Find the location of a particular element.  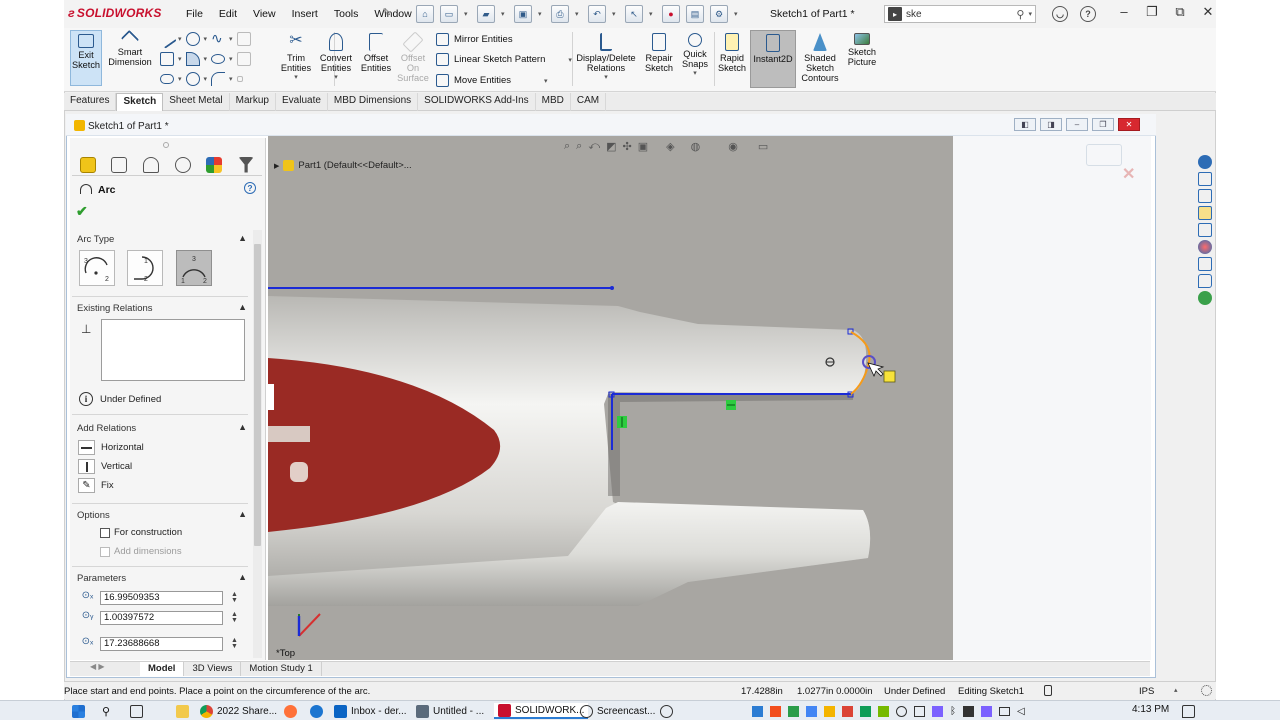

solidworks-resources-icon is located at coordinates (1205, 162).